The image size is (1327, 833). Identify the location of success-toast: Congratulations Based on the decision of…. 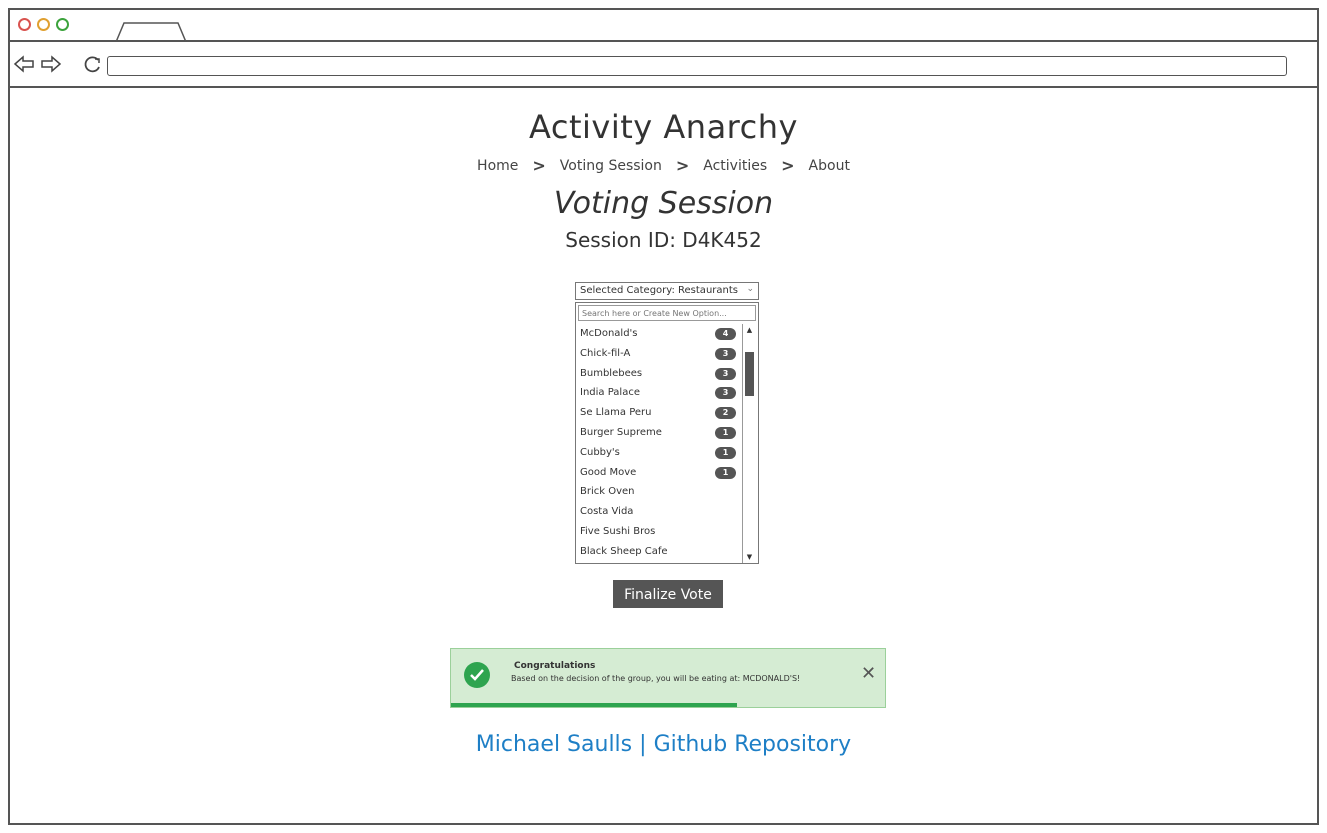
(668, 678).